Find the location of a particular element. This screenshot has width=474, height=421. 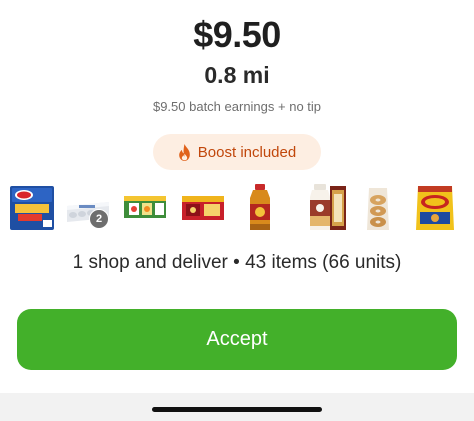

item-preview-row is located at coordinates (237, 208).